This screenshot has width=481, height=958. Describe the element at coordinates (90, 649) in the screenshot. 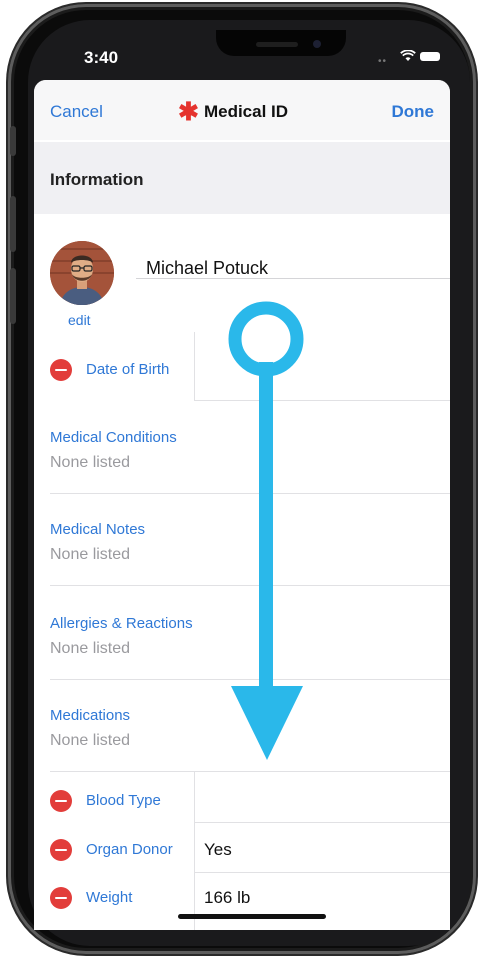

I see `allergies-value: None listed` at that location.